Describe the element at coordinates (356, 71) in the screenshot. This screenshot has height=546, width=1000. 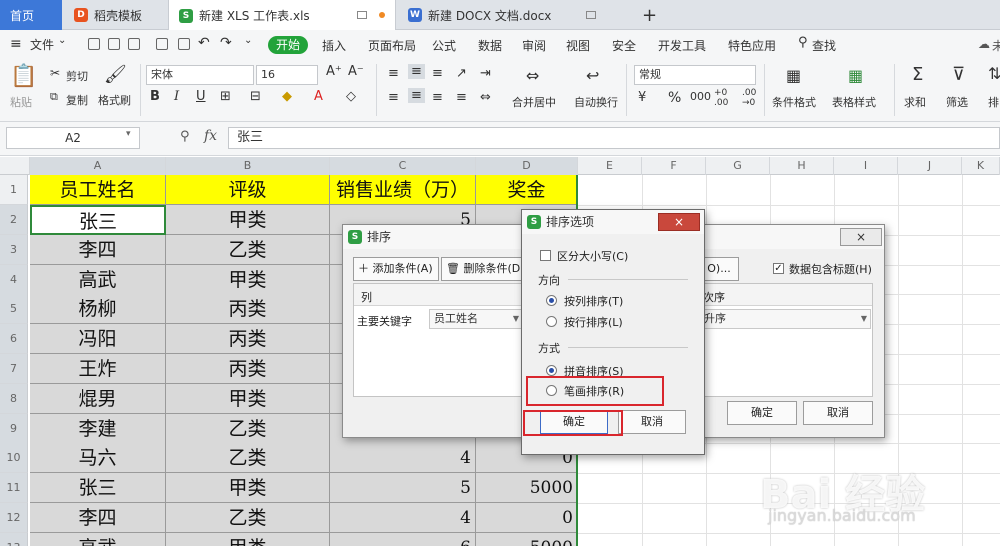
I see `font-shrink-icon: A⁻` at that location.